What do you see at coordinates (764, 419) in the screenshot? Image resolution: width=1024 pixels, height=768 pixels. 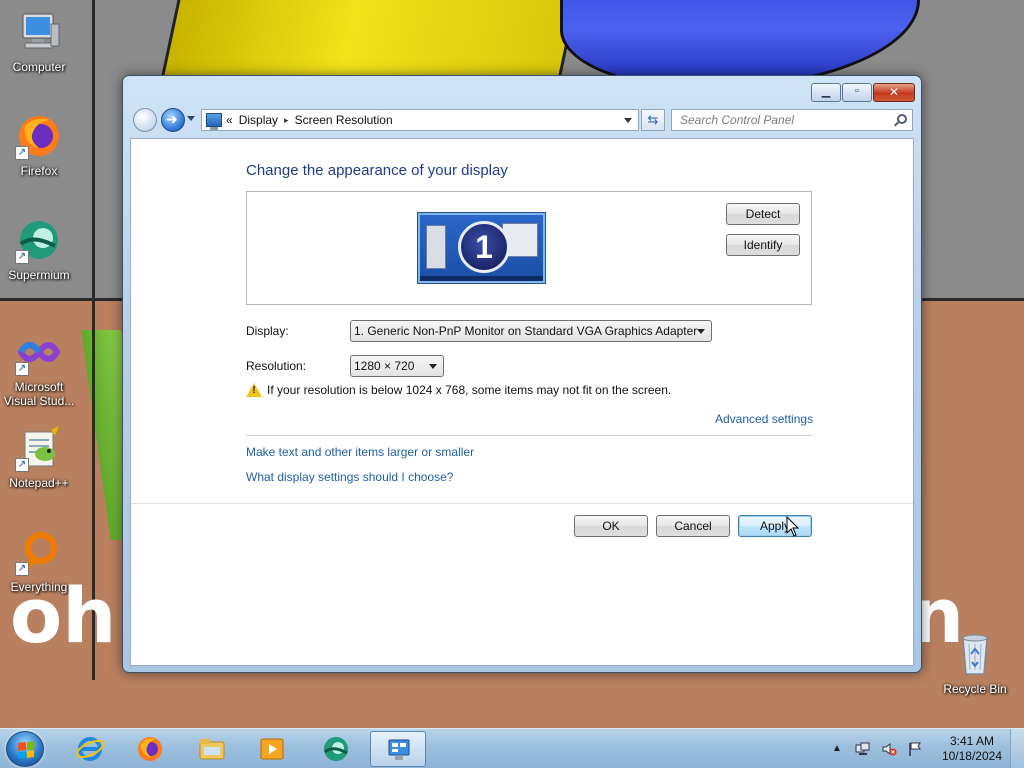 I see `advanced-settings-link: Advanced settings` at bounding box center [764, 419].